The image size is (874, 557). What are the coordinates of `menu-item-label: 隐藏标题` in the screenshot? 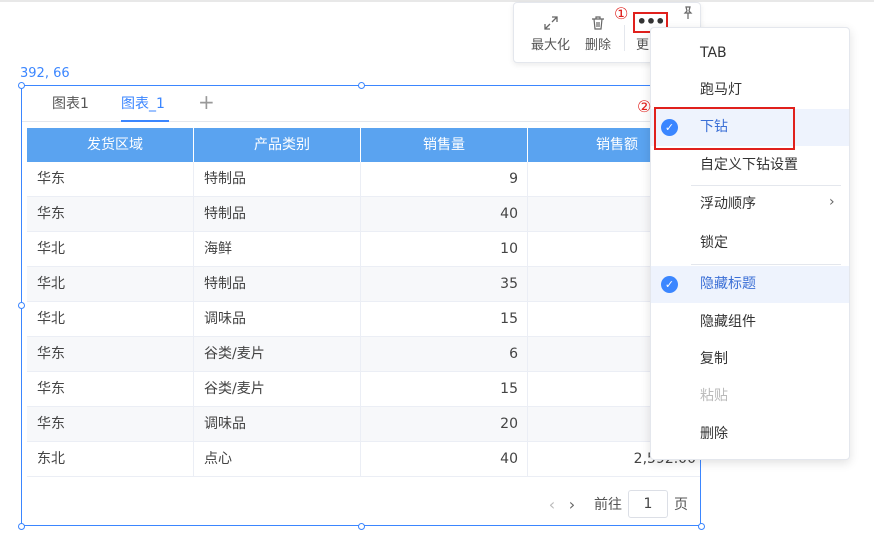 It's located at (728, 284).